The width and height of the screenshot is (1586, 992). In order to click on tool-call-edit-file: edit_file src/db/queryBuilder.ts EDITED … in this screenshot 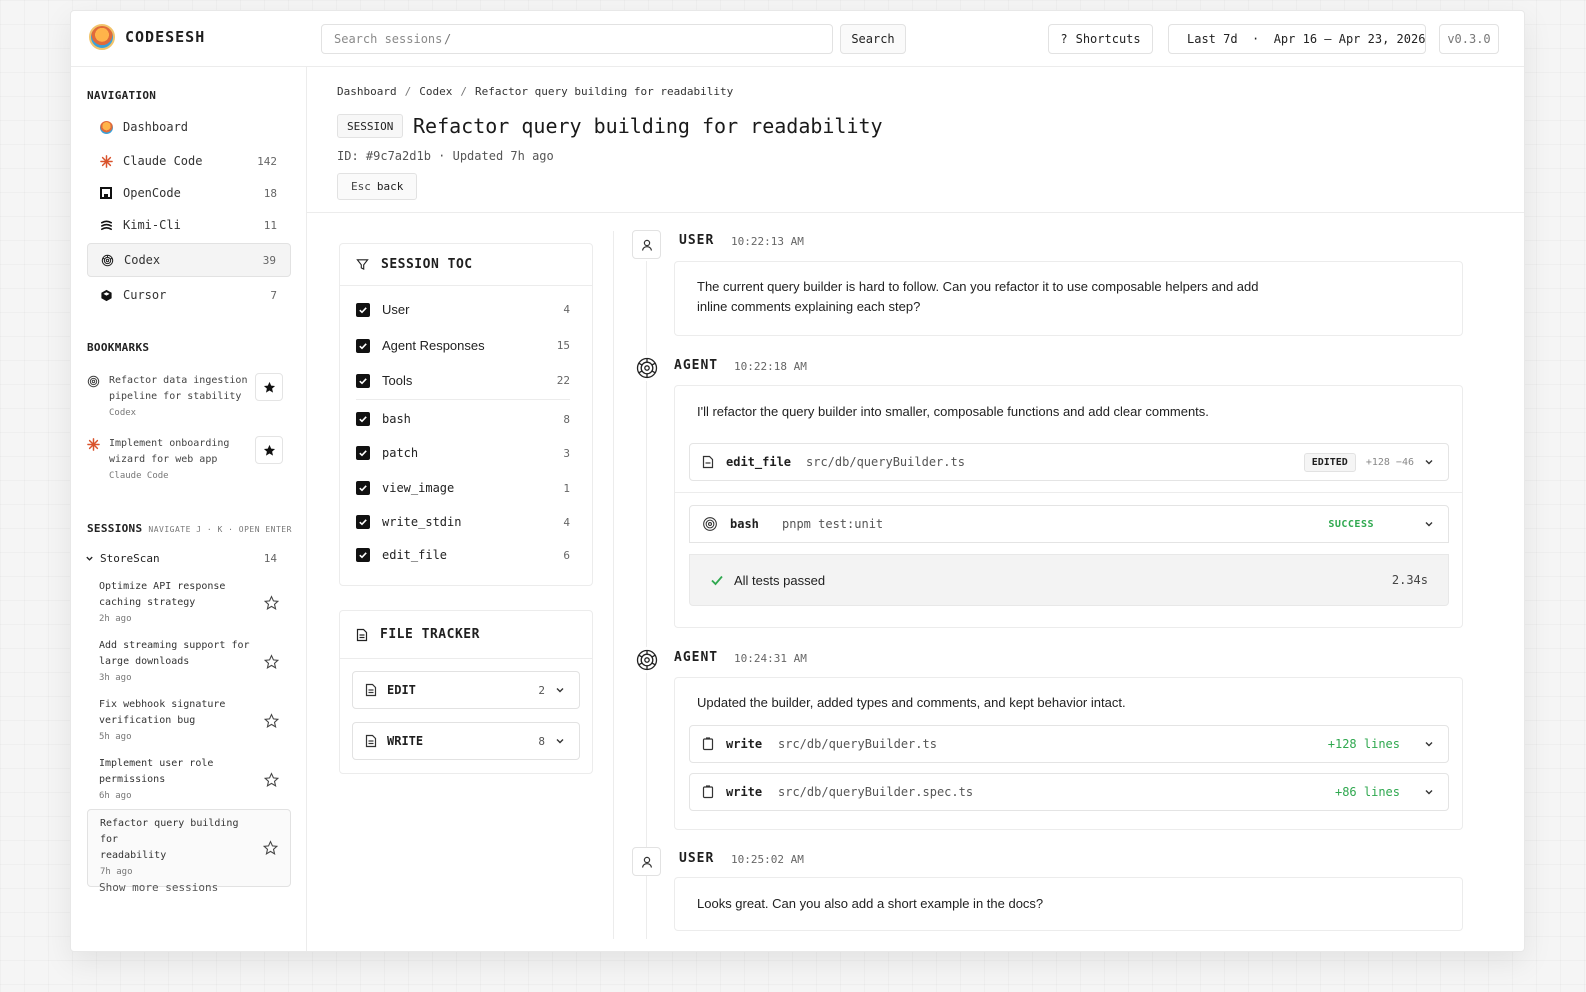, I will do `click(1069, 462)`.